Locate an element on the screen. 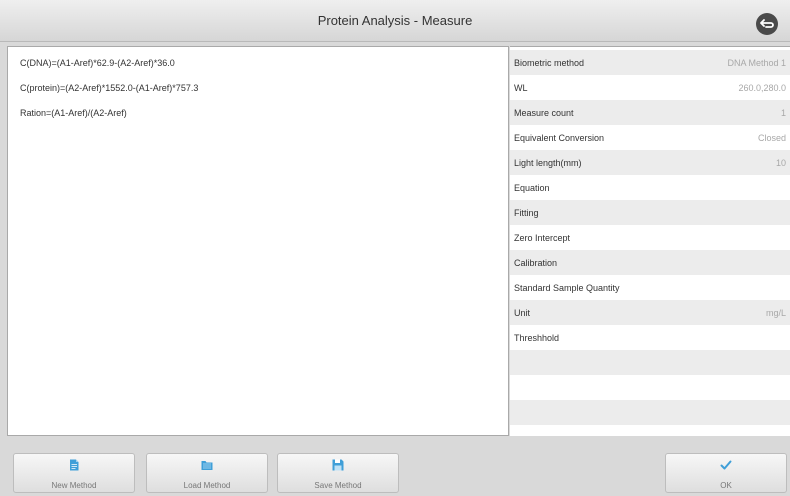 This screenshot has width=790, height=496. param-row-biometric-method: Biometric method DNA Method 1 is located at coordinates (650, 62).